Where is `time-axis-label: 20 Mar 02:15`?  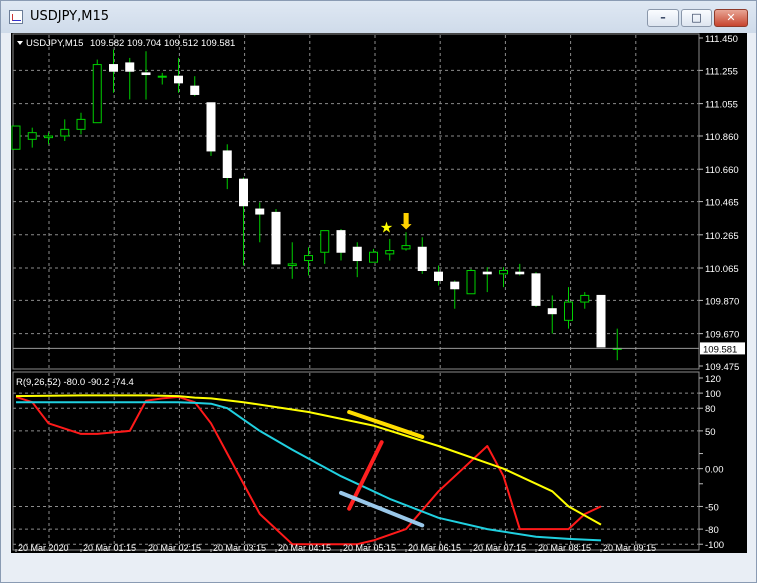 time-axis-label: 20 Mar 02:15 is located at coordinates (174, 548).